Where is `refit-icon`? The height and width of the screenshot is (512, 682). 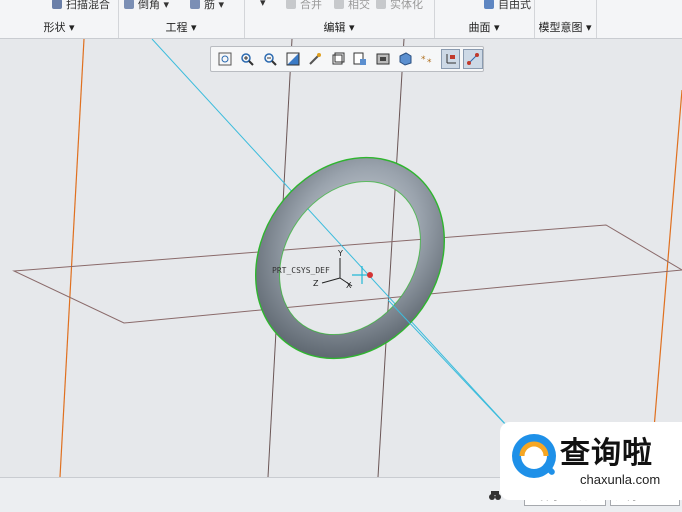
refit-icon is located at coordinates (225, 59).